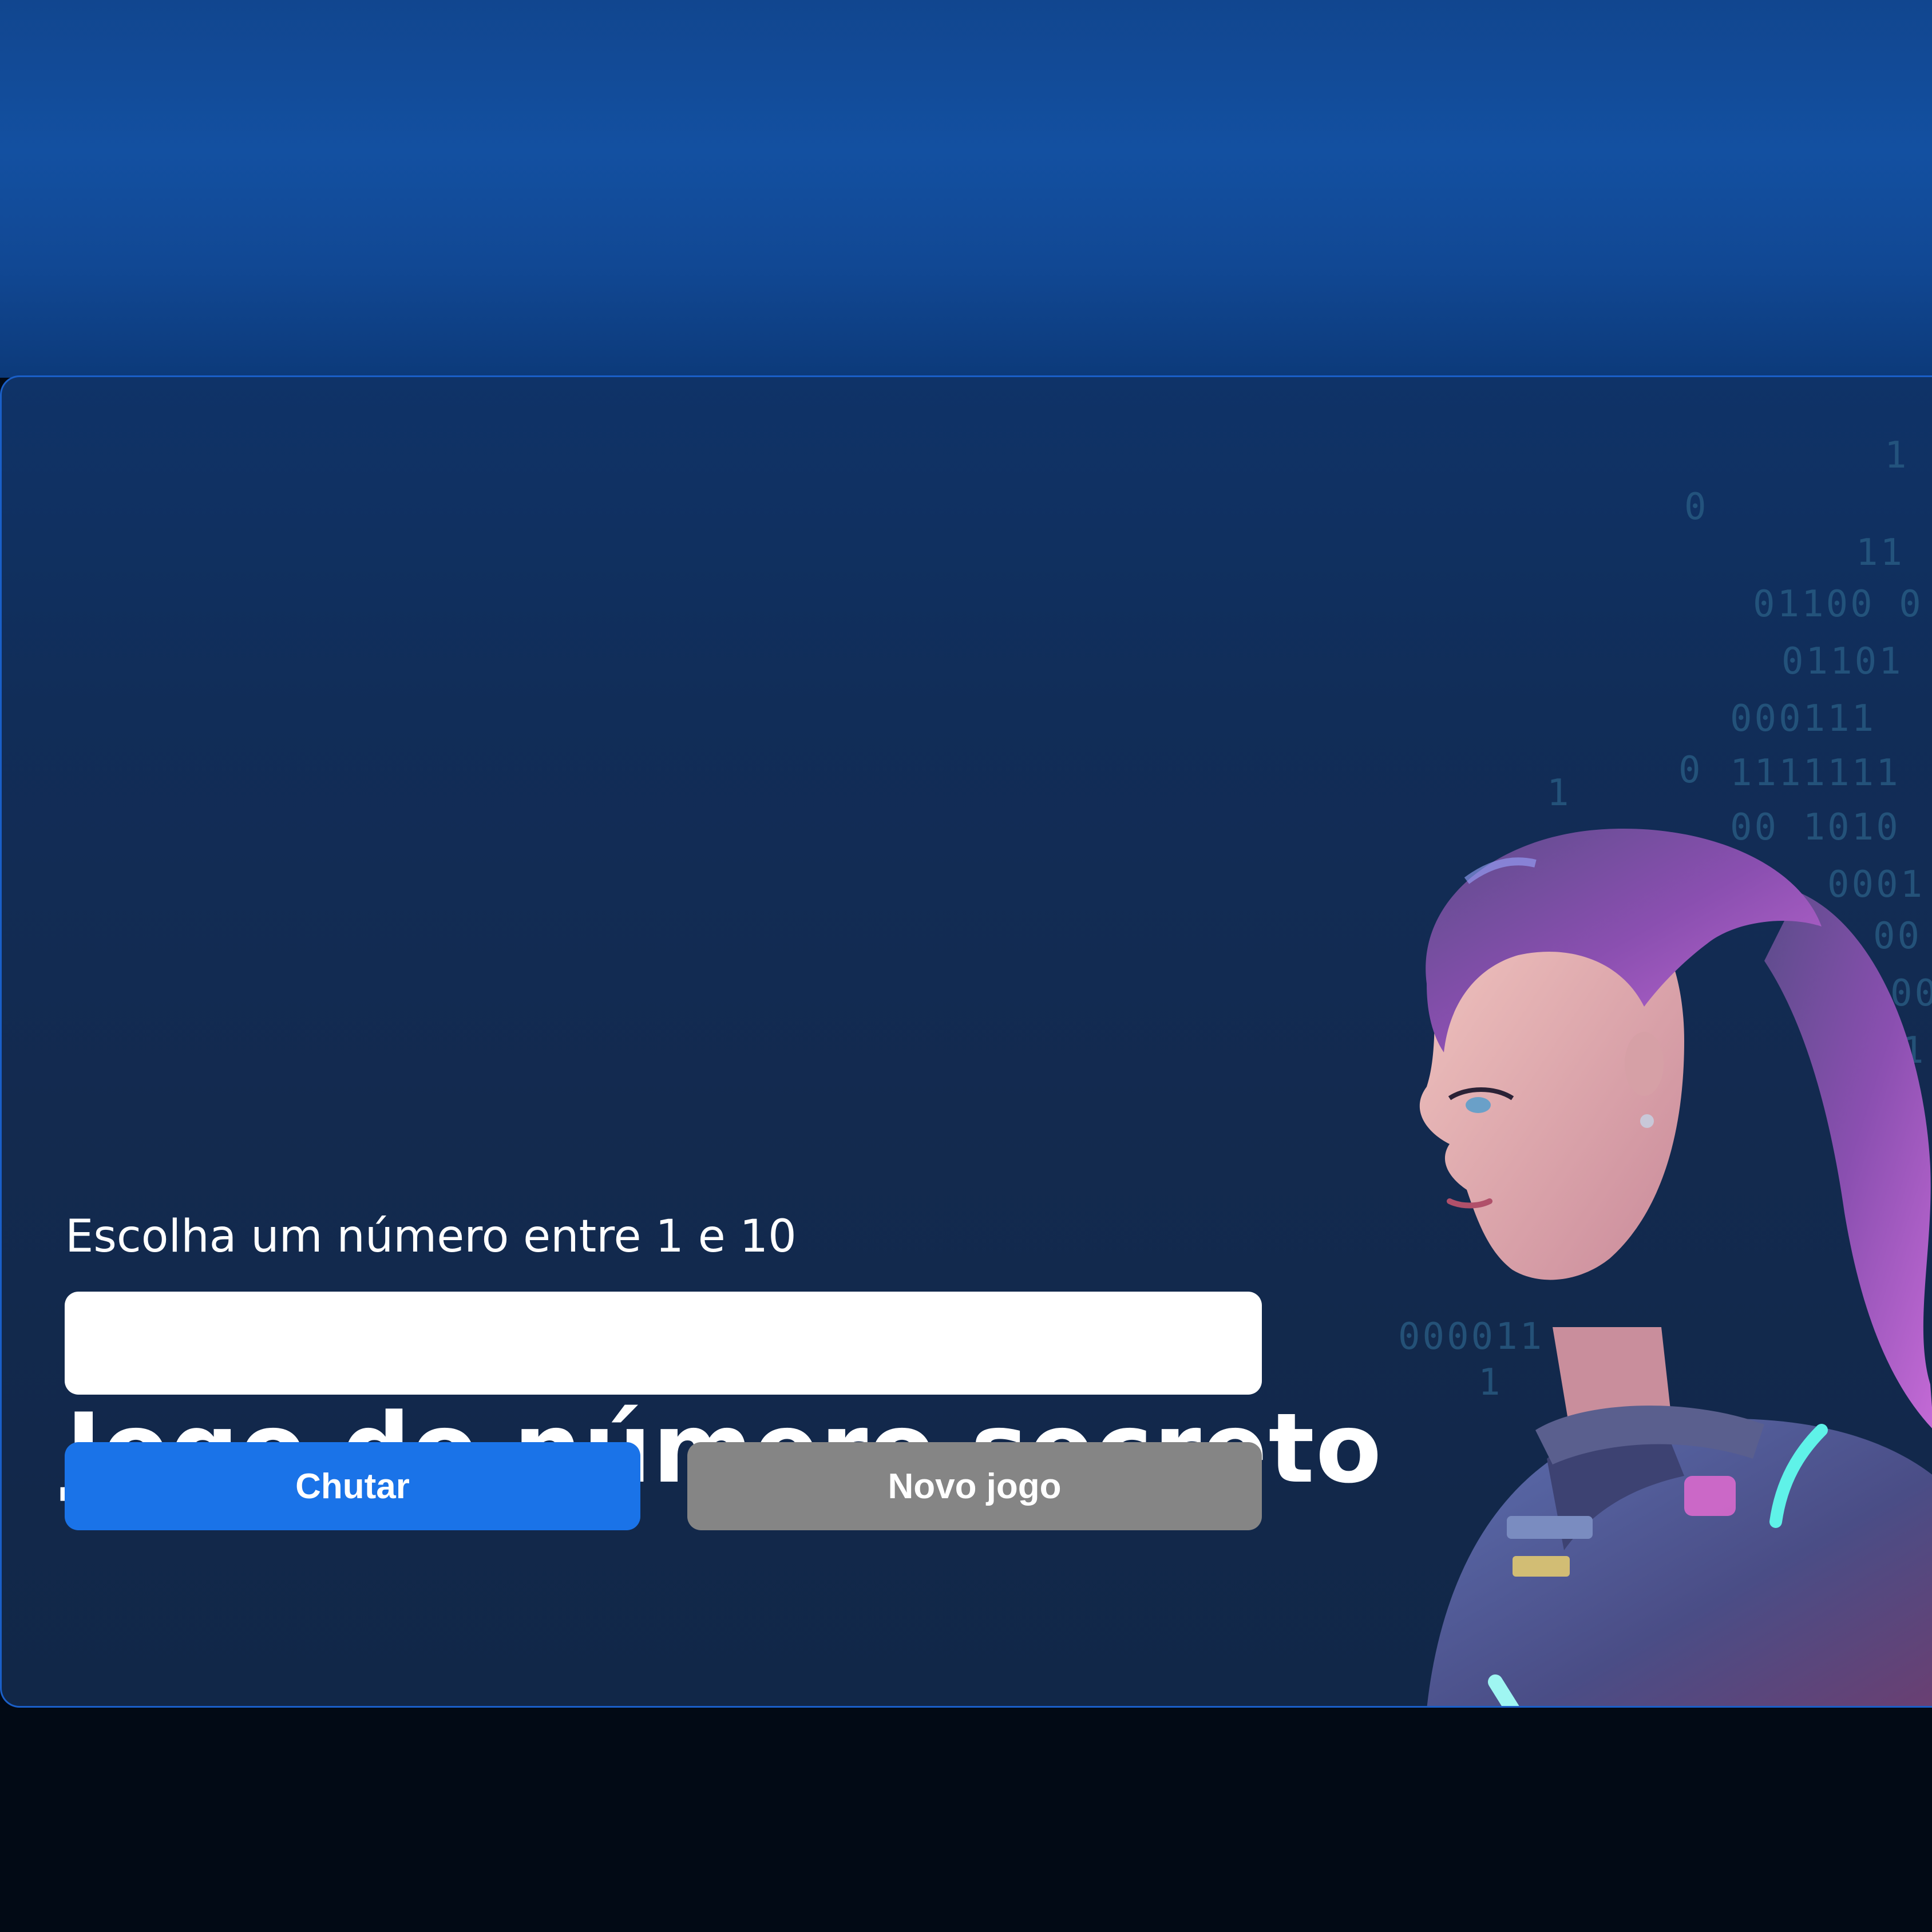  Describe the element at coordinates (1675, 1267) in the screenshot. I see `character-illustration` at that location.